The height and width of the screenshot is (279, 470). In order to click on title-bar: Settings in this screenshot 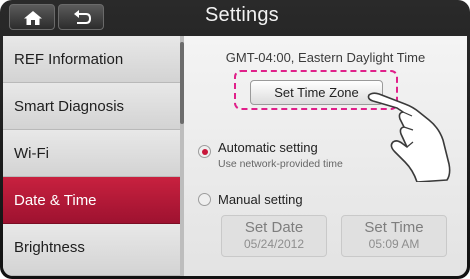, I will do `click(235, 17)`.